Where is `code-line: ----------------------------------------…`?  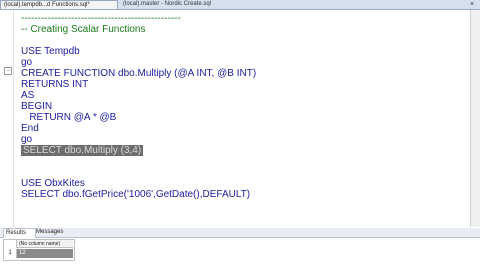
code-line: ----------------------------------------… is located at coordinates (101, 18).